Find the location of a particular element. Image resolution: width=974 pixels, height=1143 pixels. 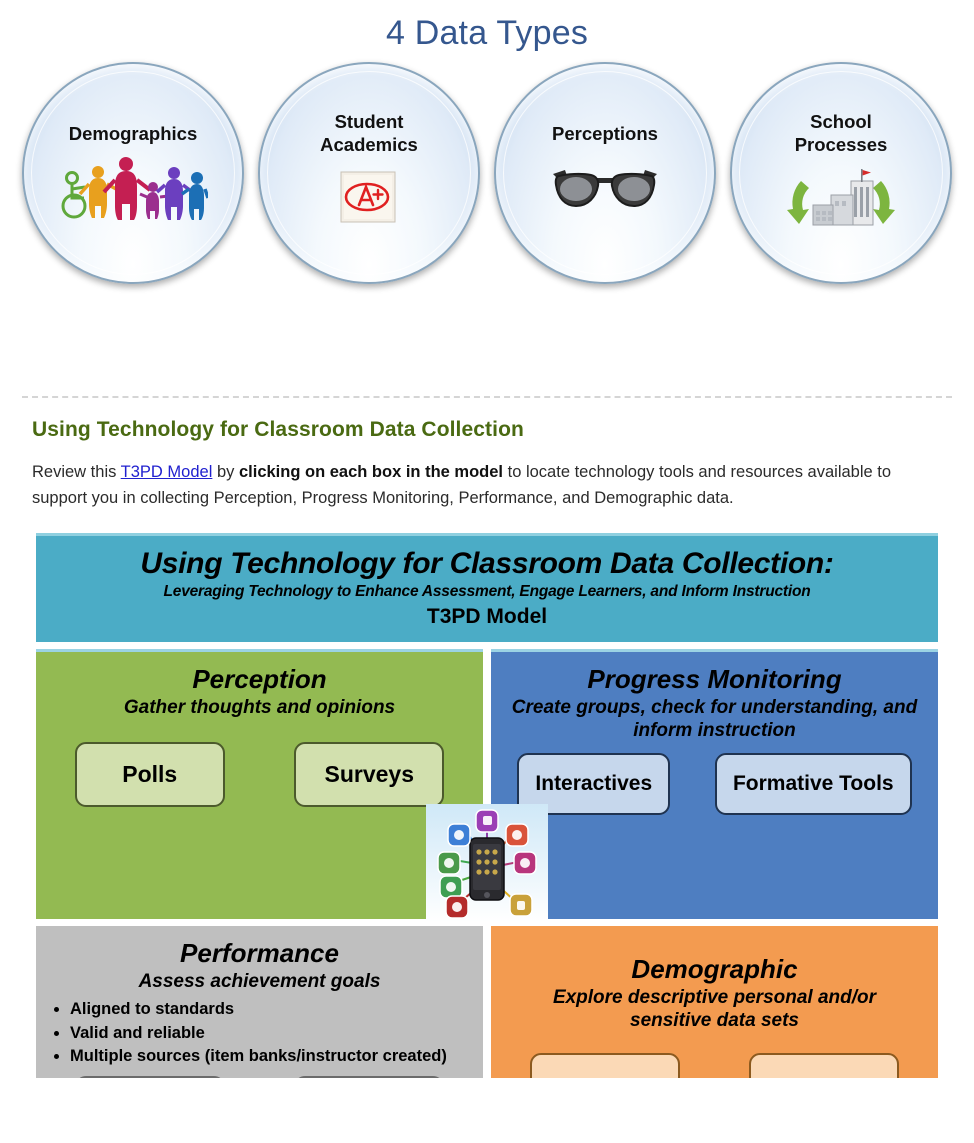

t3pd-model-link: T3PD Model is located at coordinates (167, 472).